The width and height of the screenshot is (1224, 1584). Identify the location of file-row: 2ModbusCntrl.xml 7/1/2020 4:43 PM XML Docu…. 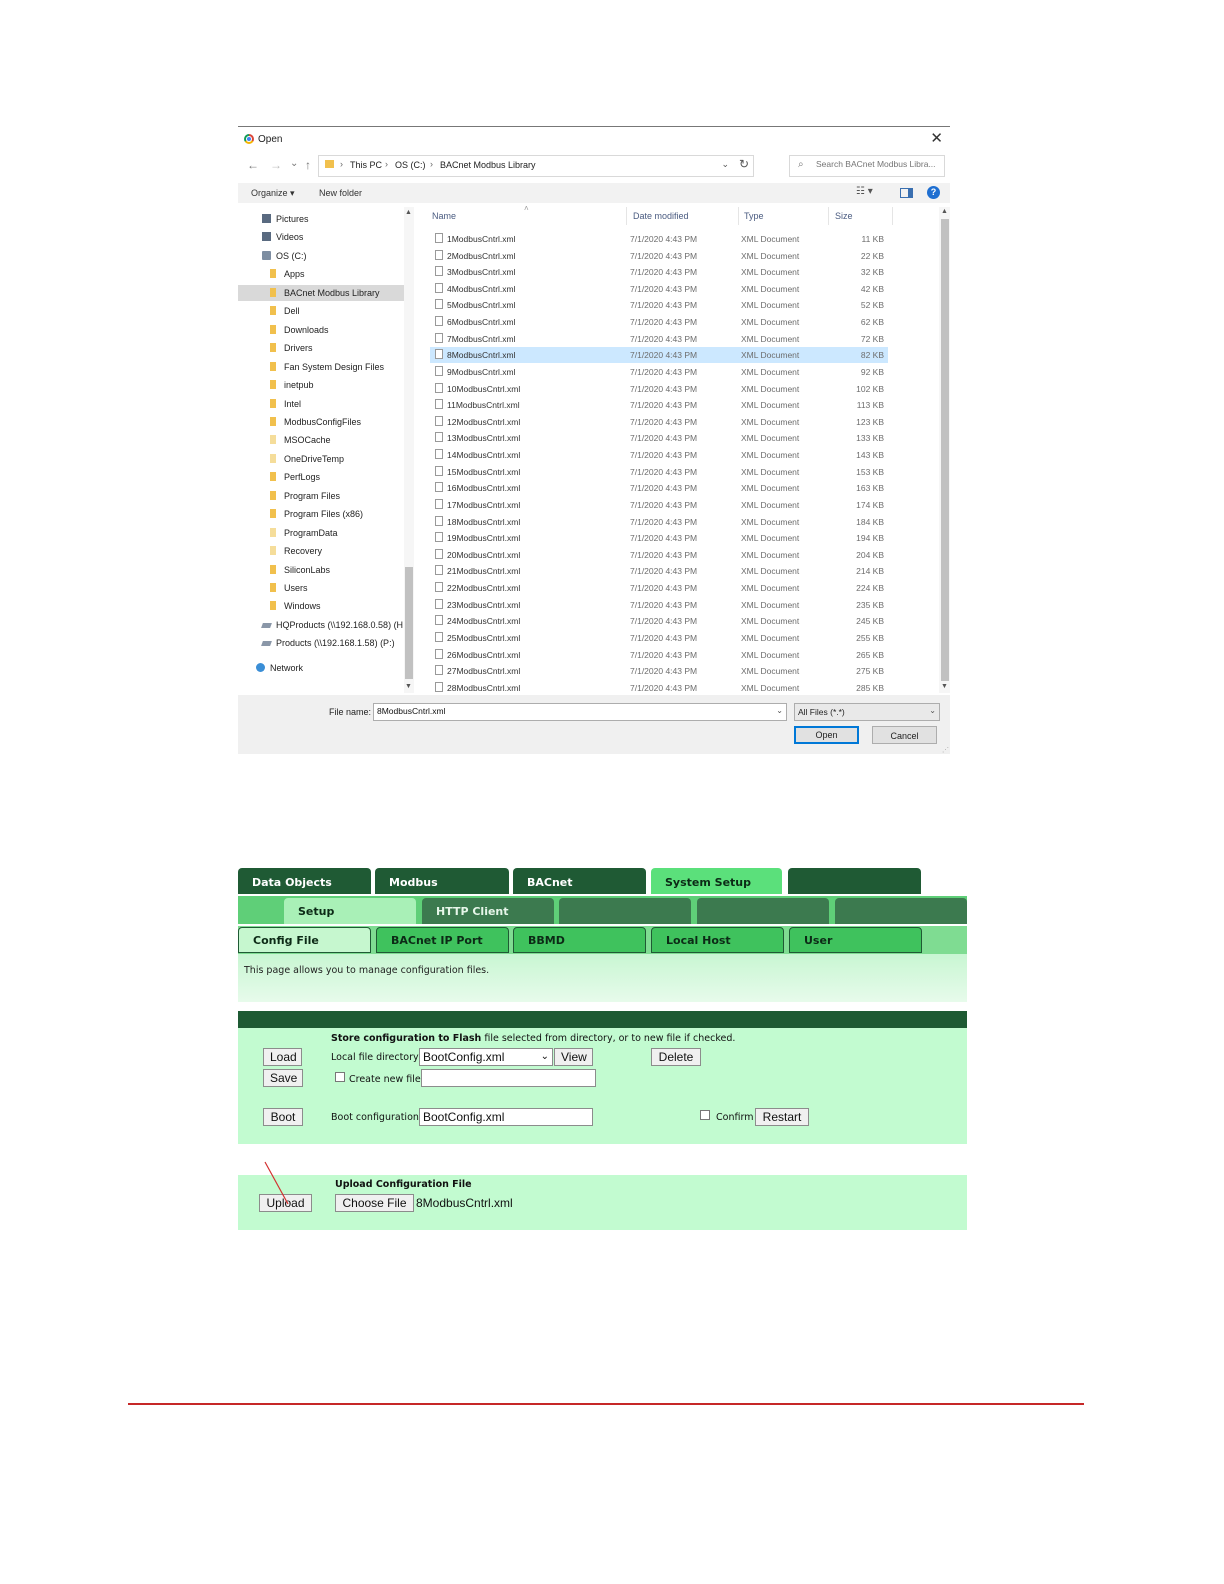
(659, 256).